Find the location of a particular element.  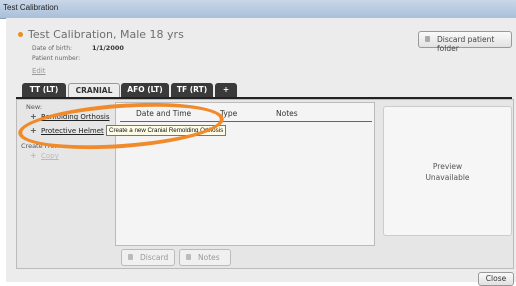

tab-afo-lt: AFO (LT) is located at coordinates (145, 90).